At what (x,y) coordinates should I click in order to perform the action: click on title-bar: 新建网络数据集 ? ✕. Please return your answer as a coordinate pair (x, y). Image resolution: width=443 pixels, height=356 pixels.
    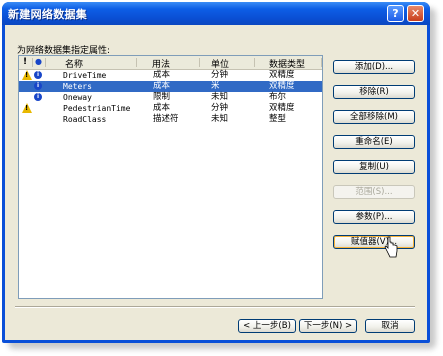
    Looking at the image, I should click on (216, 13).